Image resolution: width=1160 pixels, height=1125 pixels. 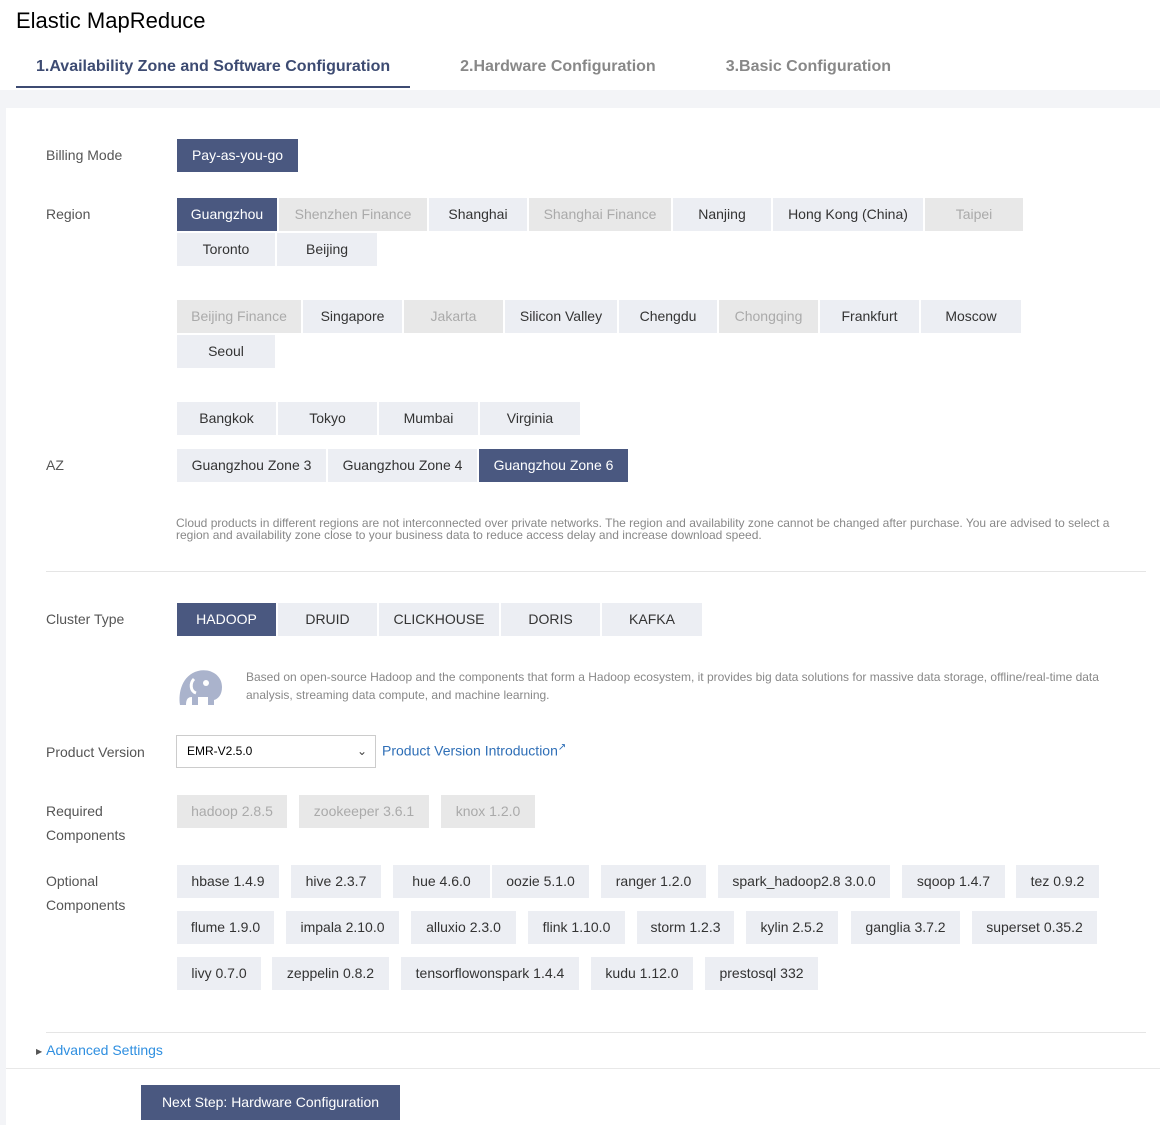 What do you see at coordinates (600, 214) in the screenshot?
I see `region-option-shanghai-finance: Shanghai Finance` at bounding box center [600, 214].